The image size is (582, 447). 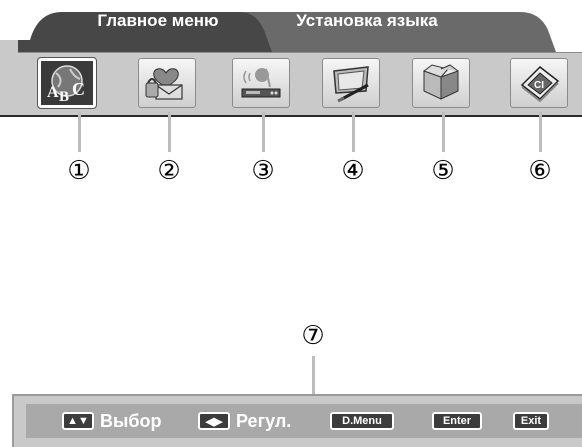 I want to click on tab-bar: Главное меню Установка языка, so click(x=291, y=26).